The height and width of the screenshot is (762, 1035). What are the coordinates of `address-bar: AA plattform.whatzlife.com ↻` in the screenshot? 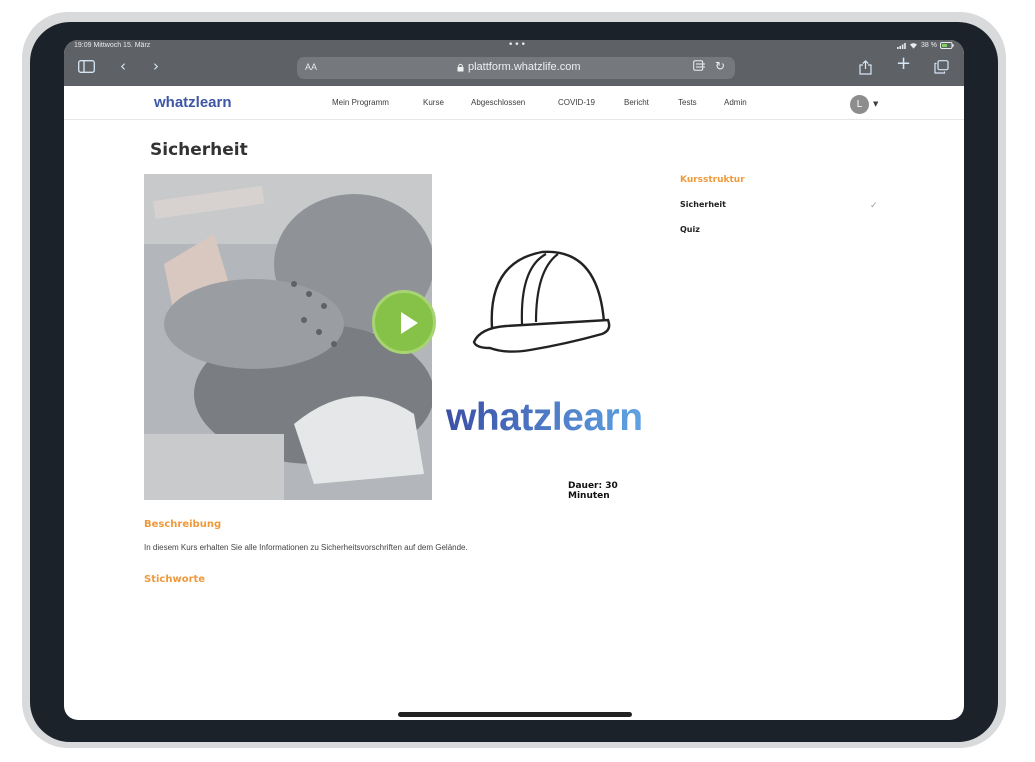 It's located at (516, 68).